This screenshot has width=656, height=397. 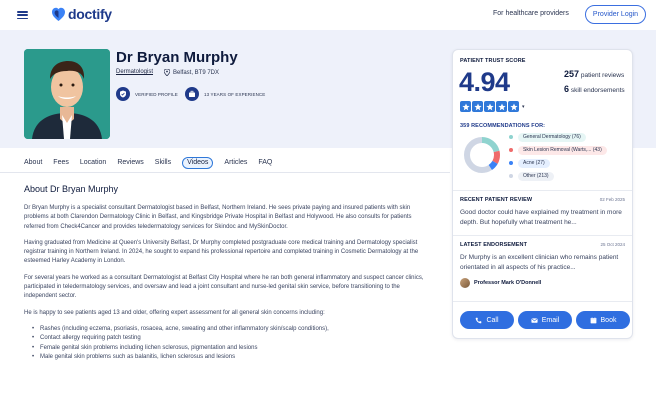 I want to click on endorsements-label: skill endorsements, so click(x=597, y=90).